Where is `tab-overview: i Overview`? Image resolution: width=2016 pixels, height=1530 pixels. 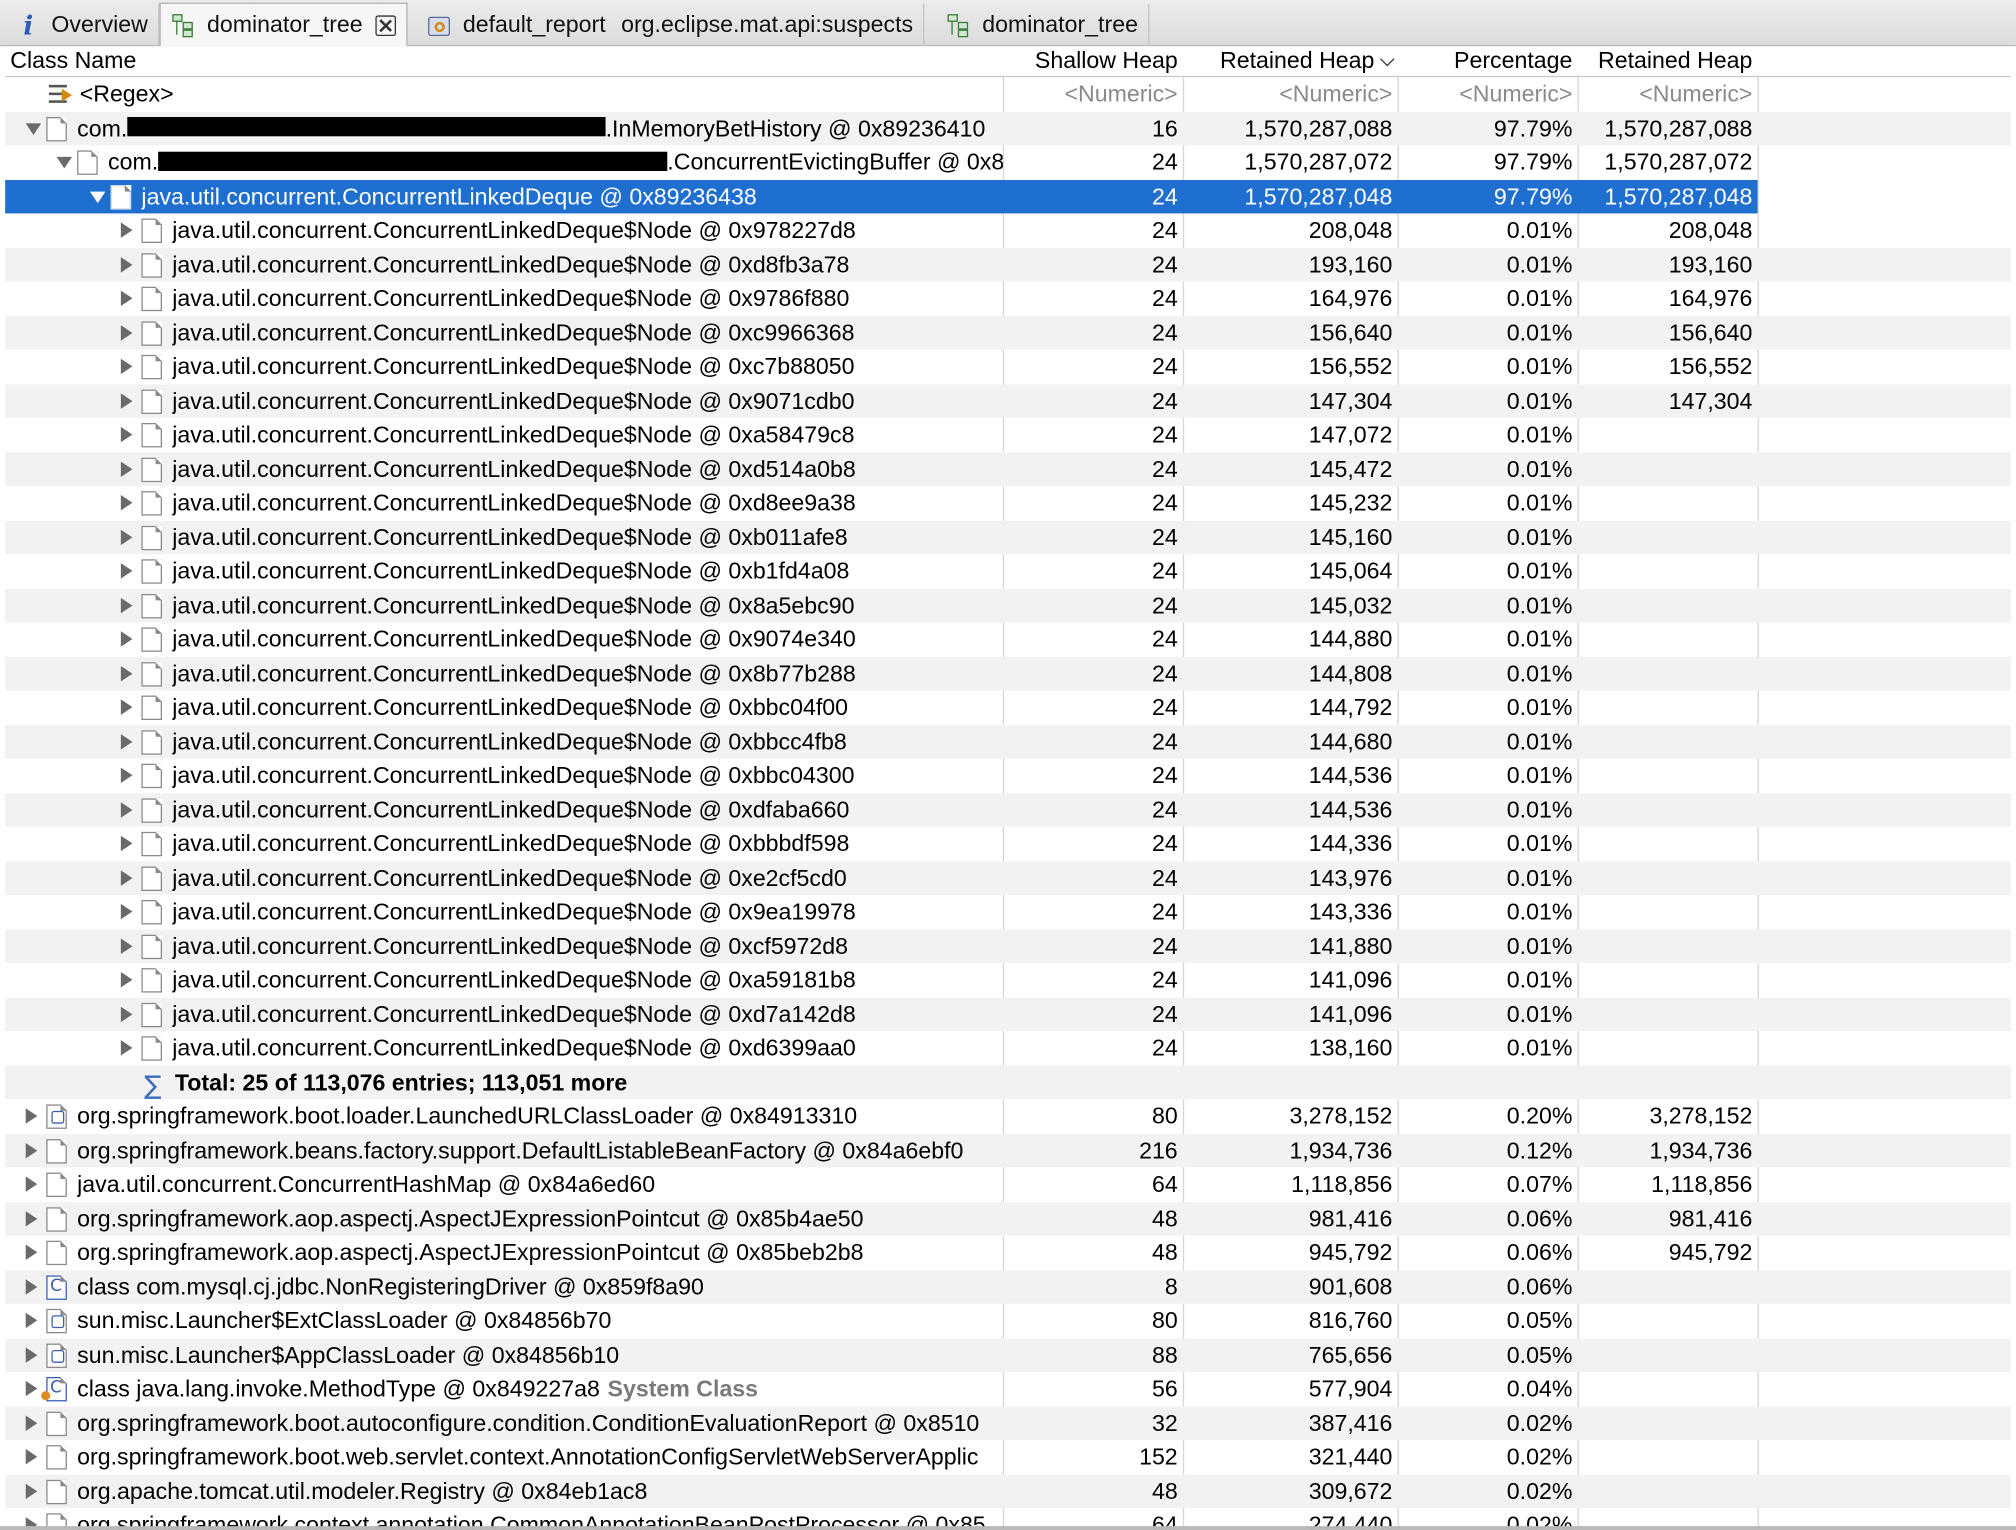
tab-overview: i Overview is located at coordinates (82, 25).